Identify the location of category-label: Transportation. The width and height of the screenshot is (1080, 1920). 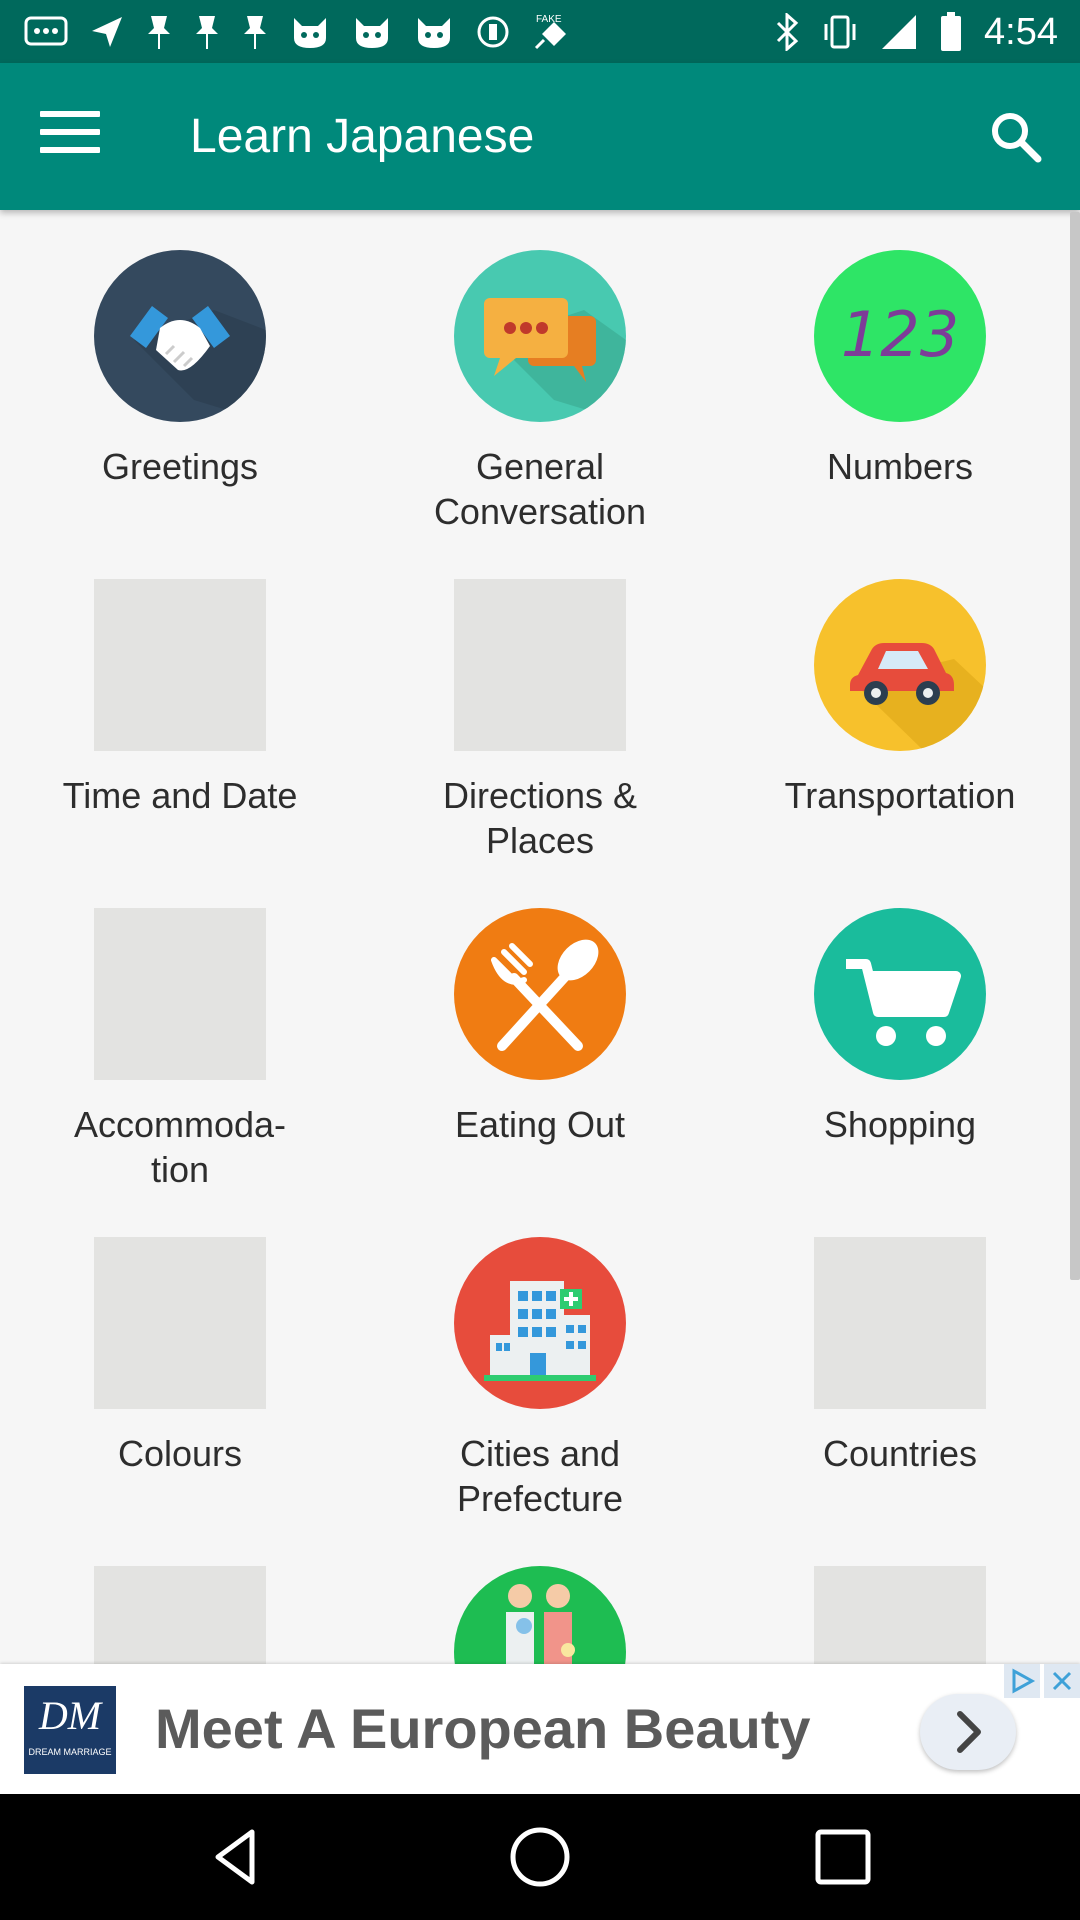
(900, 795).